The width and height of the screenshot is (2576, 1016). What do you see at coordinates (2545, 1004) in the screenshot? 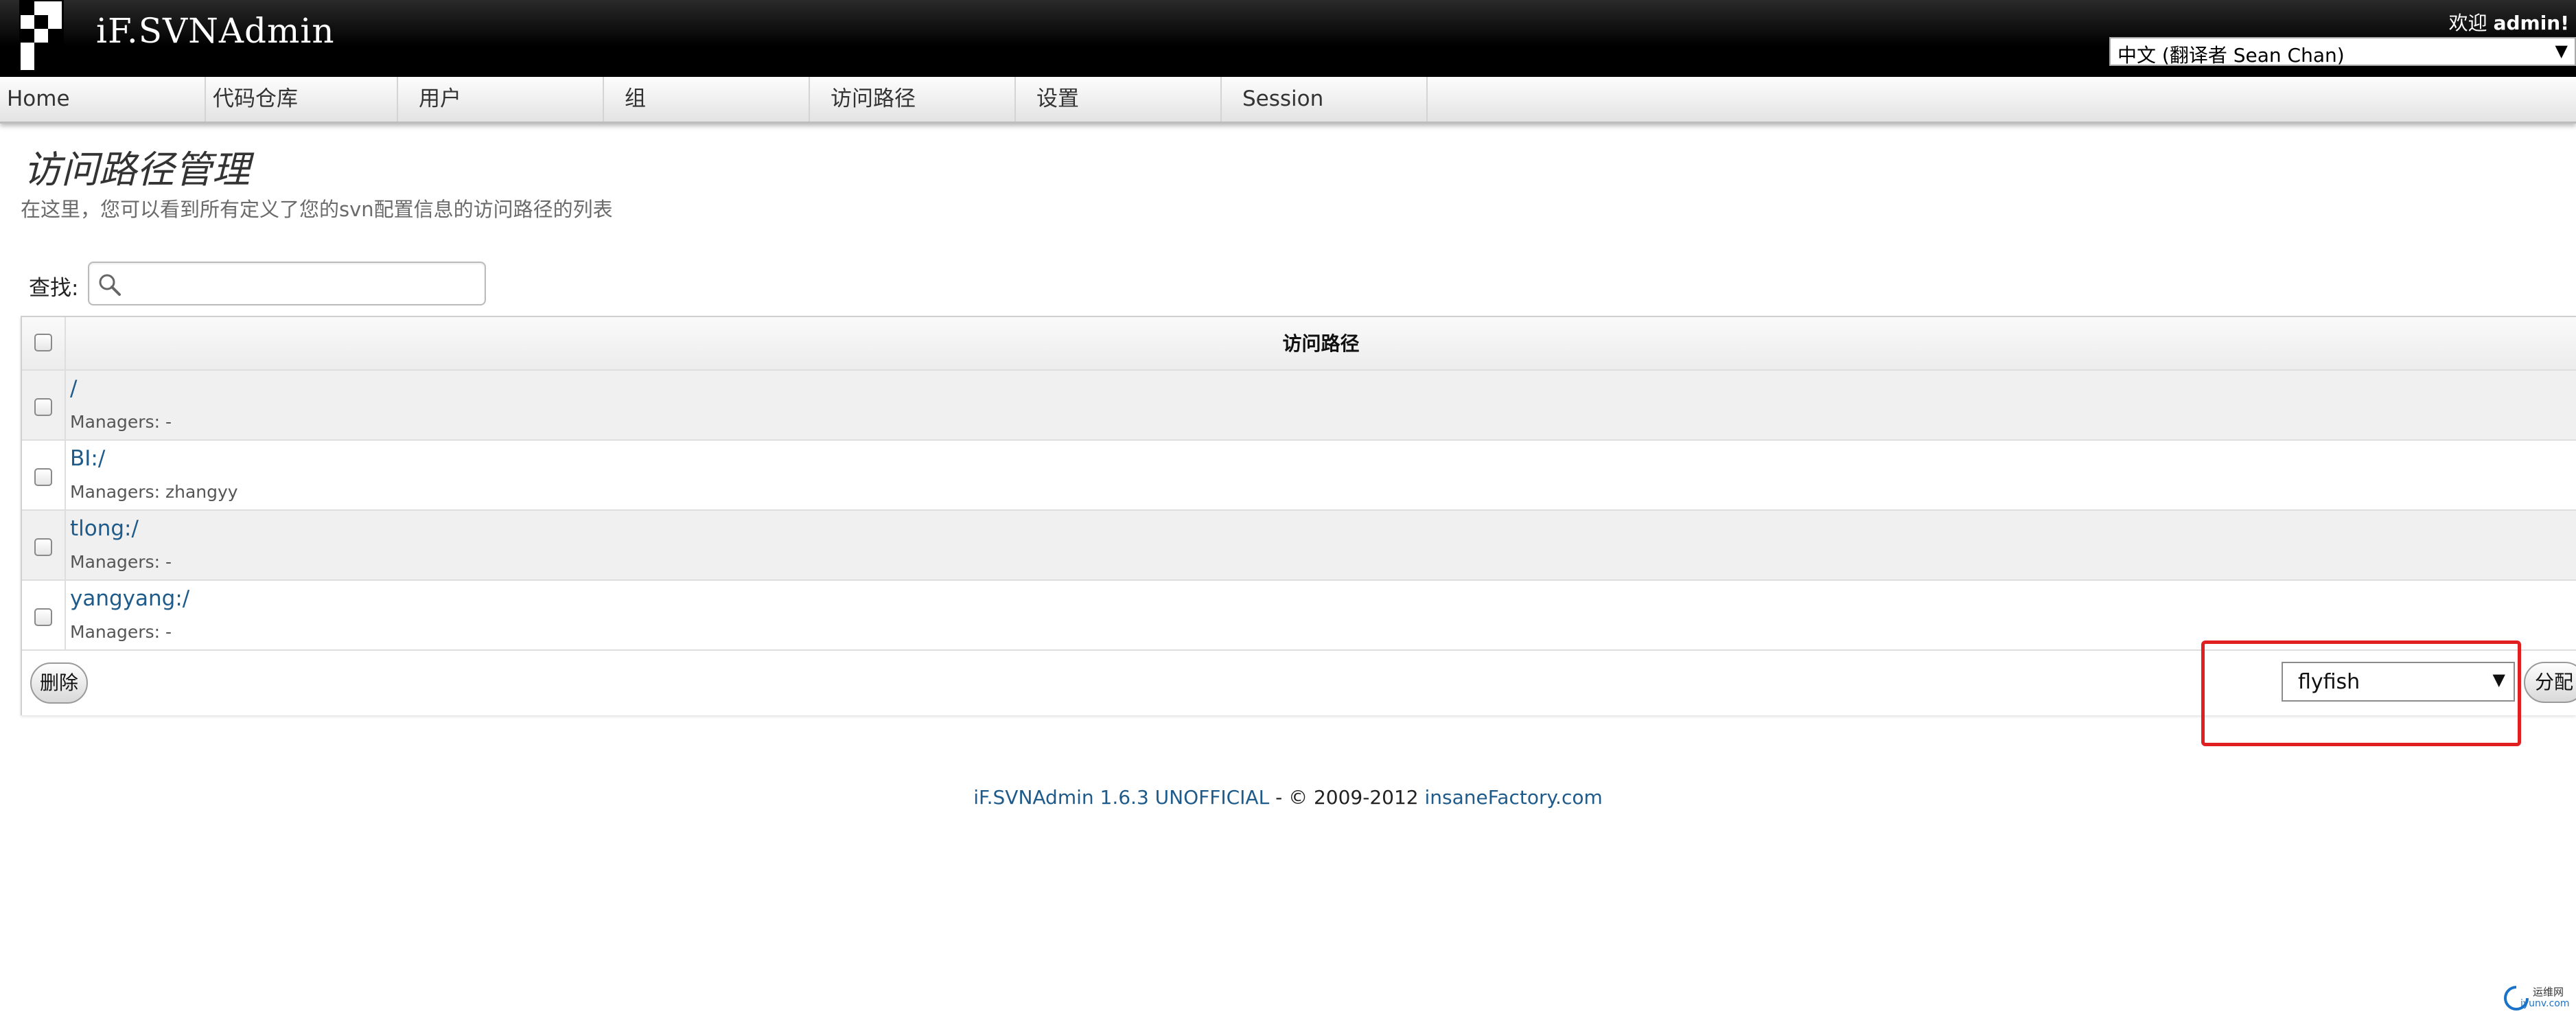
I see `watermark-domain: iyunv.com` at bounding box center [2545, 1004].